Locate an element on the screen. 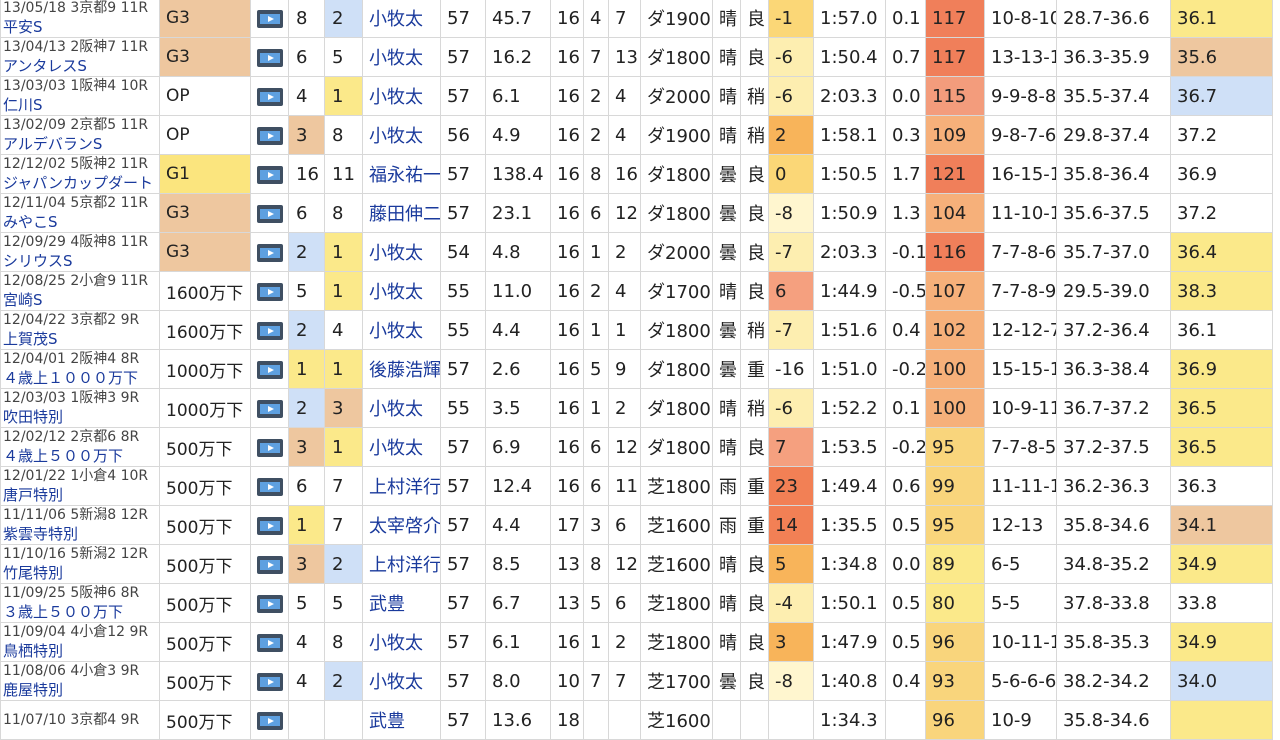  race-name-link: 平安S is located at coordinates (81, 27).